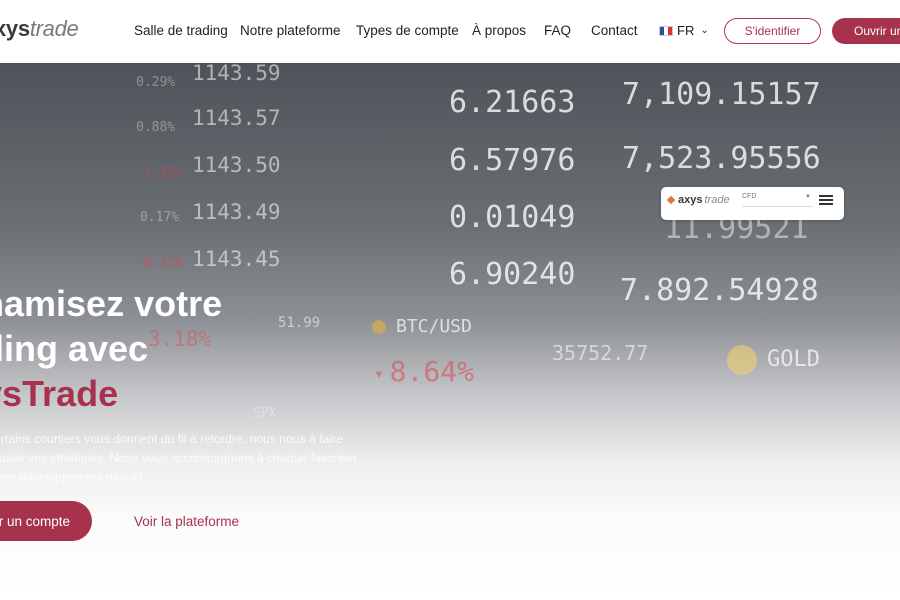 The image size is (900, 600). I want to click on login-button: S'identifier, so click(772, 31).